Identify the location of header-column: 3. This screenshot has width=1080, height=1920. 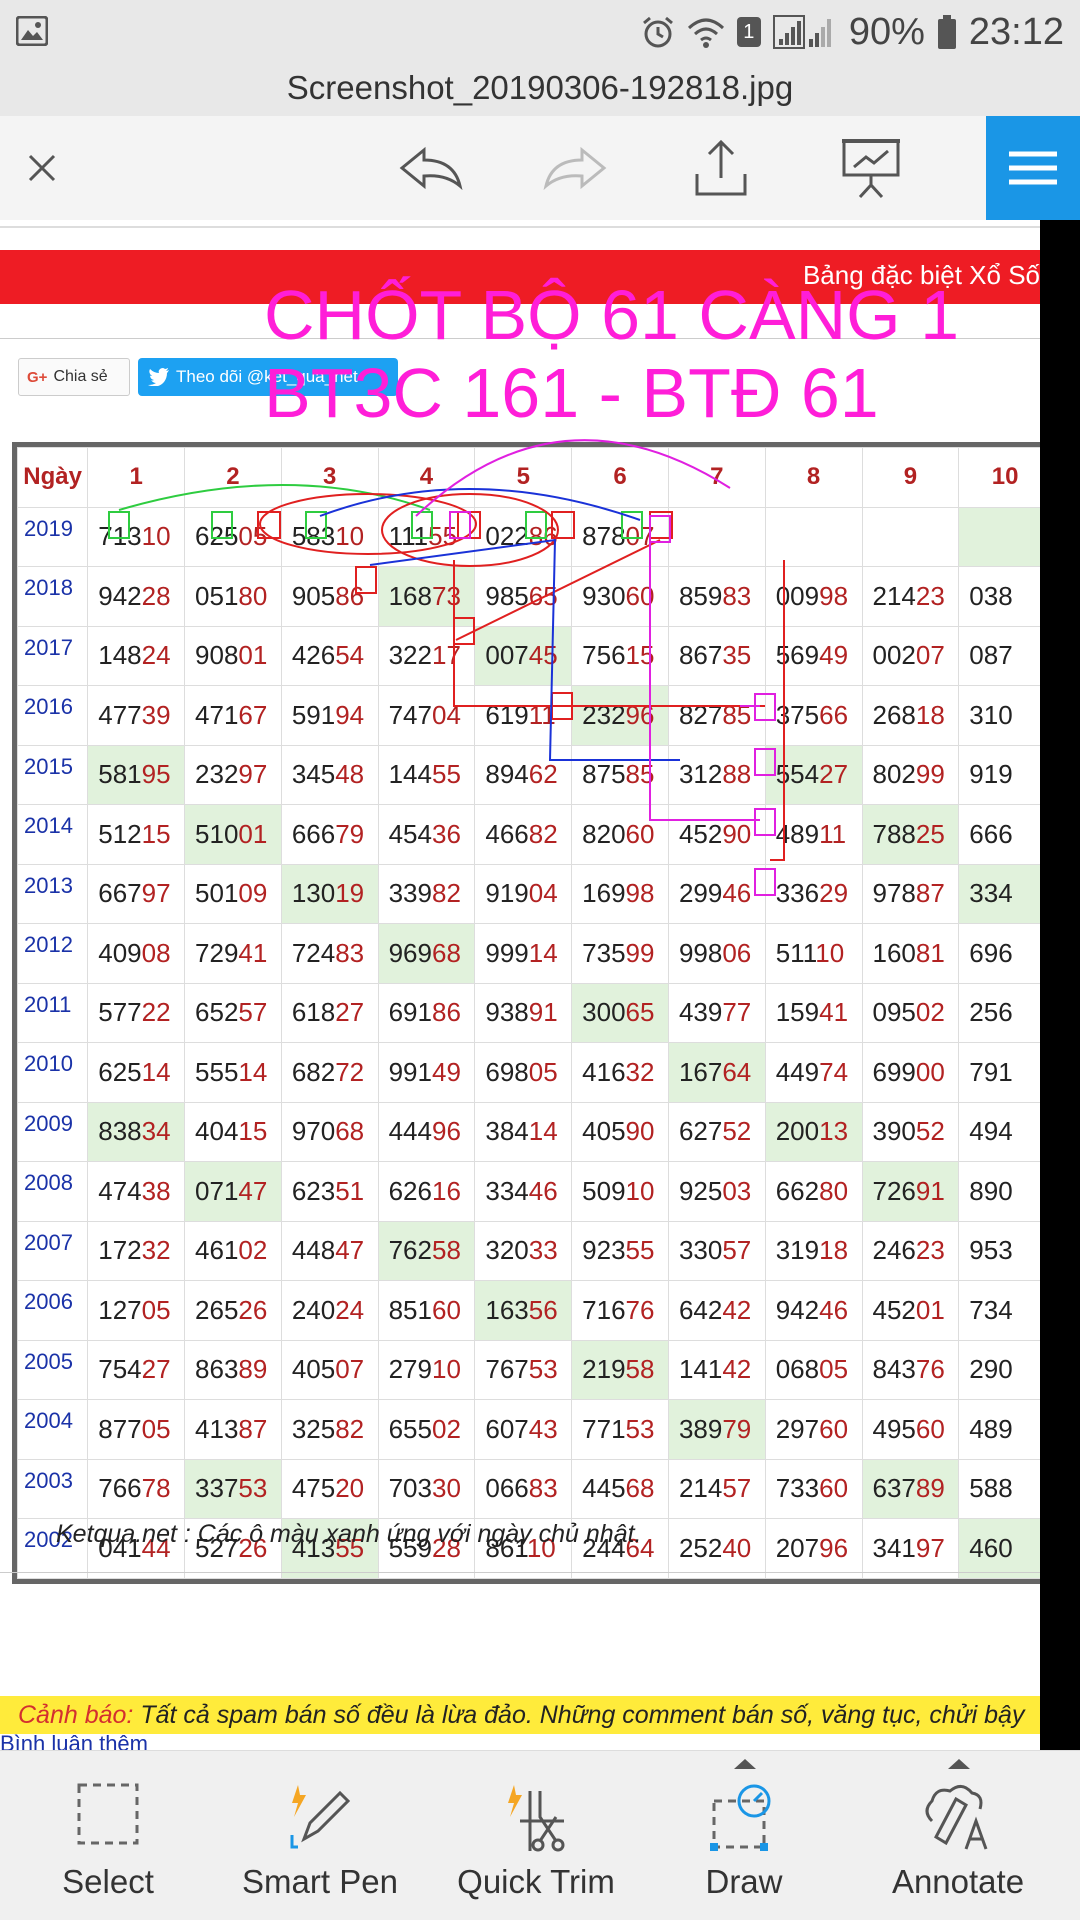
(329, 477).